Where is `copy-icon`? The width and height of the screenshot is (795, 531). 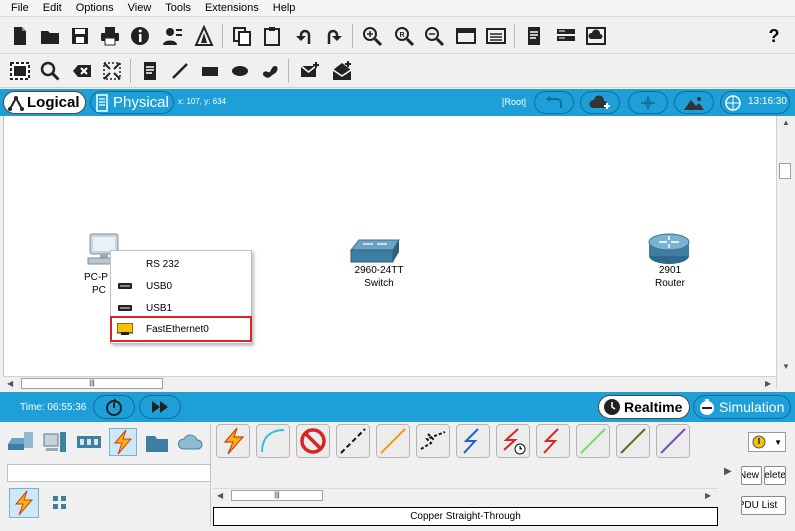
copy-icon is located at coordinates (242, 36).